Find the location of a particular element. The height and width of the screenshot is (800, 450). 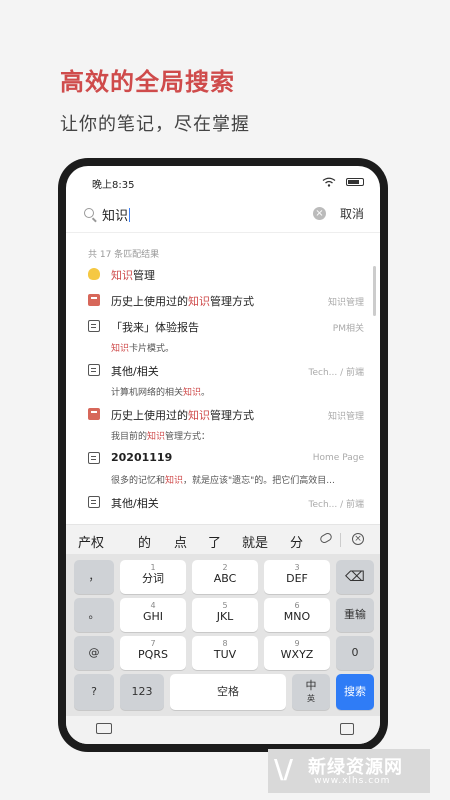

status-bar: 晚上8:35 is located at coordinates (225, 183).